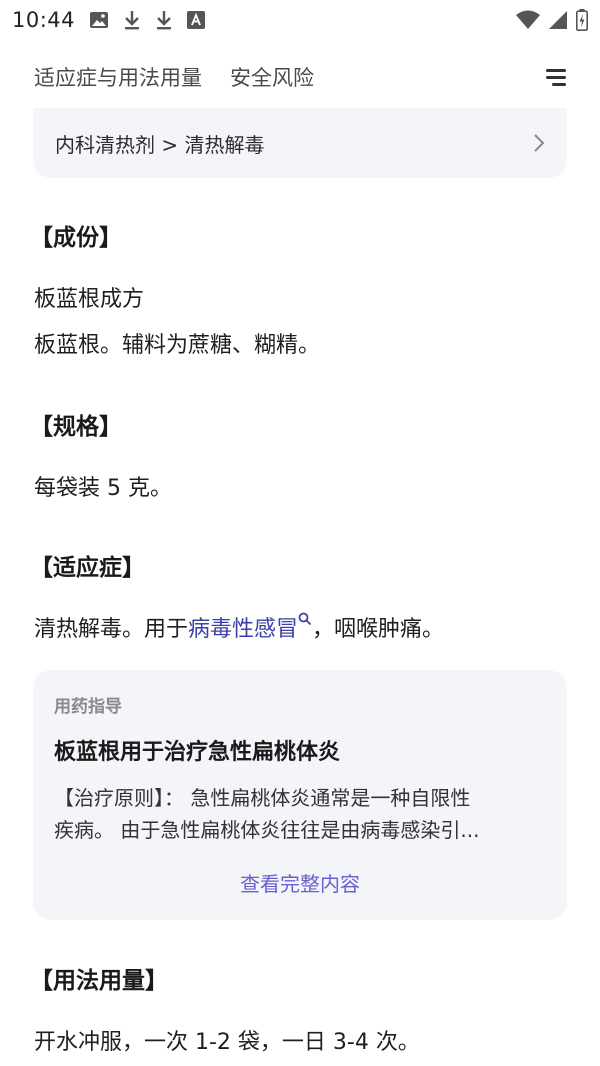  Describe the element at coordinates (99, 20) in the screenshot. I see `image-icon` at that location.